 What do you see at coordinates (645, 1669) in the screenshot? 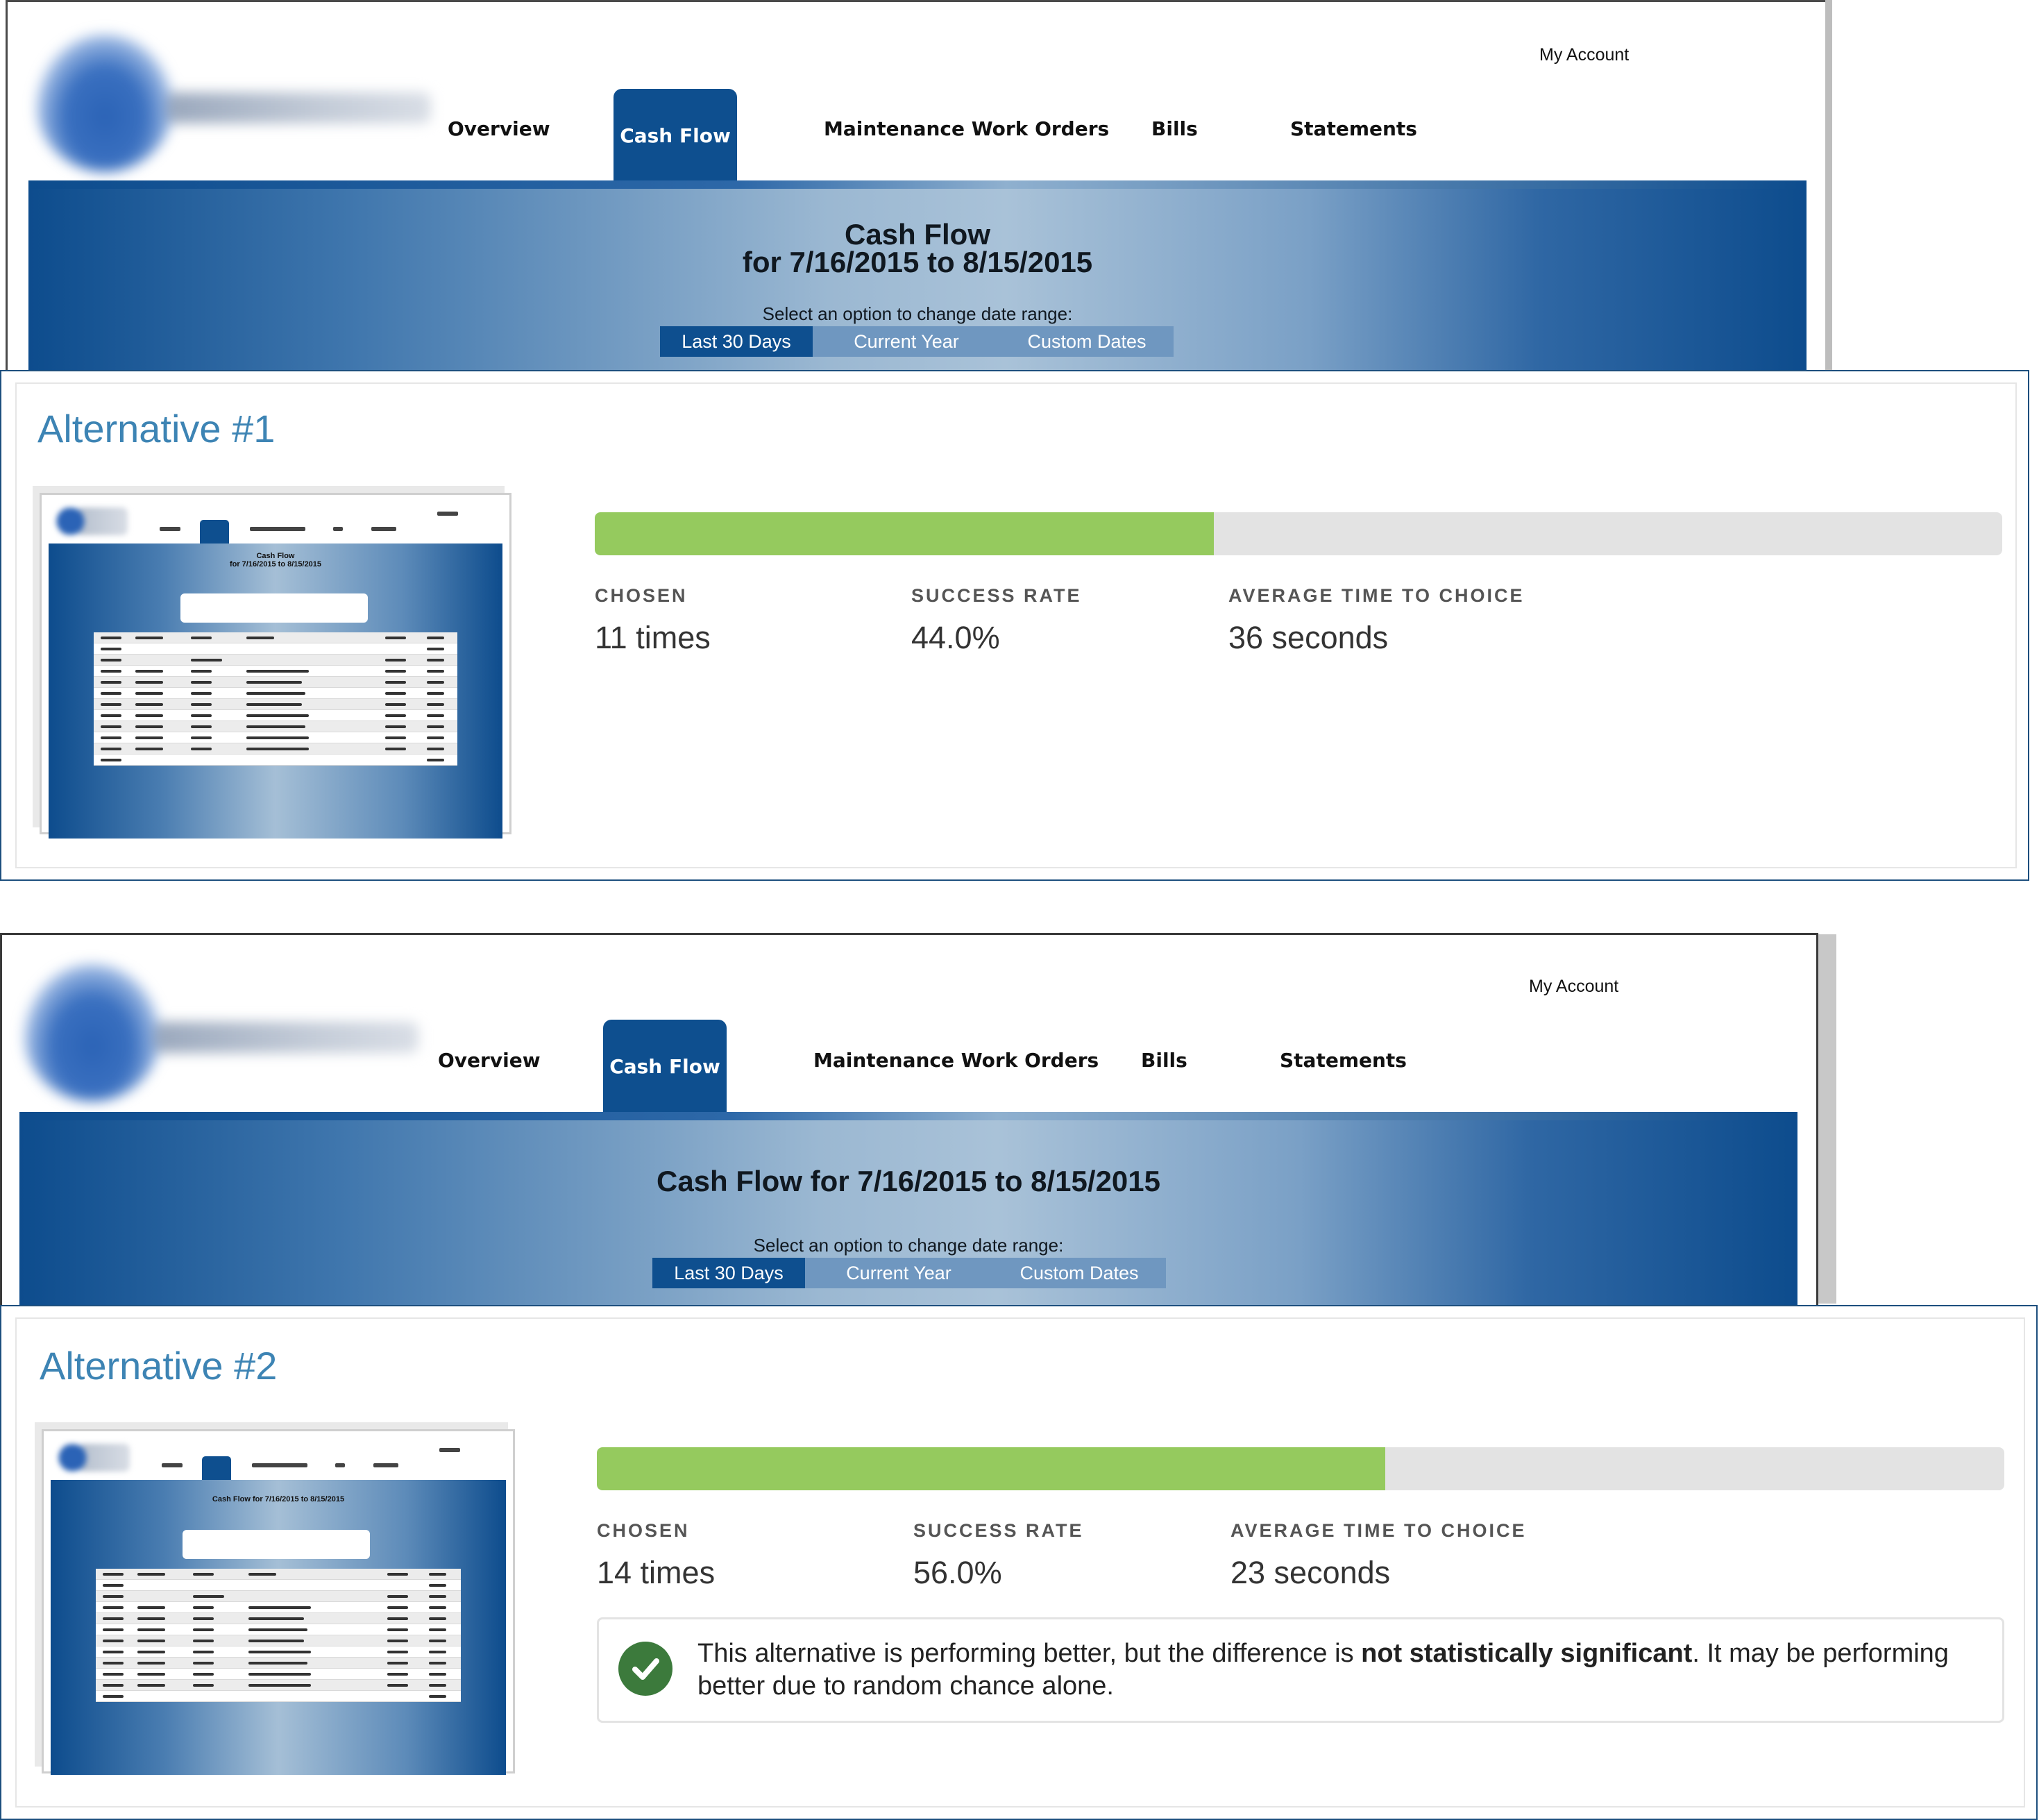
I see `checkmark-circle-icon` at bounding box center [645, 1669].